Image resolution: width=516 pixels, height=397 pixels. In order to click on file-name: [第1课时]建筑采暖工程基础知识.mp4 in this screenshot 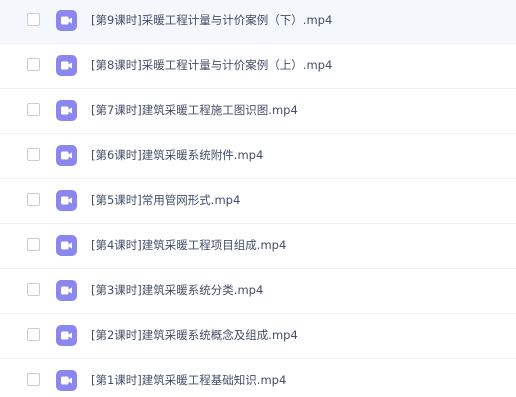, I will do `click(188, 380)`.